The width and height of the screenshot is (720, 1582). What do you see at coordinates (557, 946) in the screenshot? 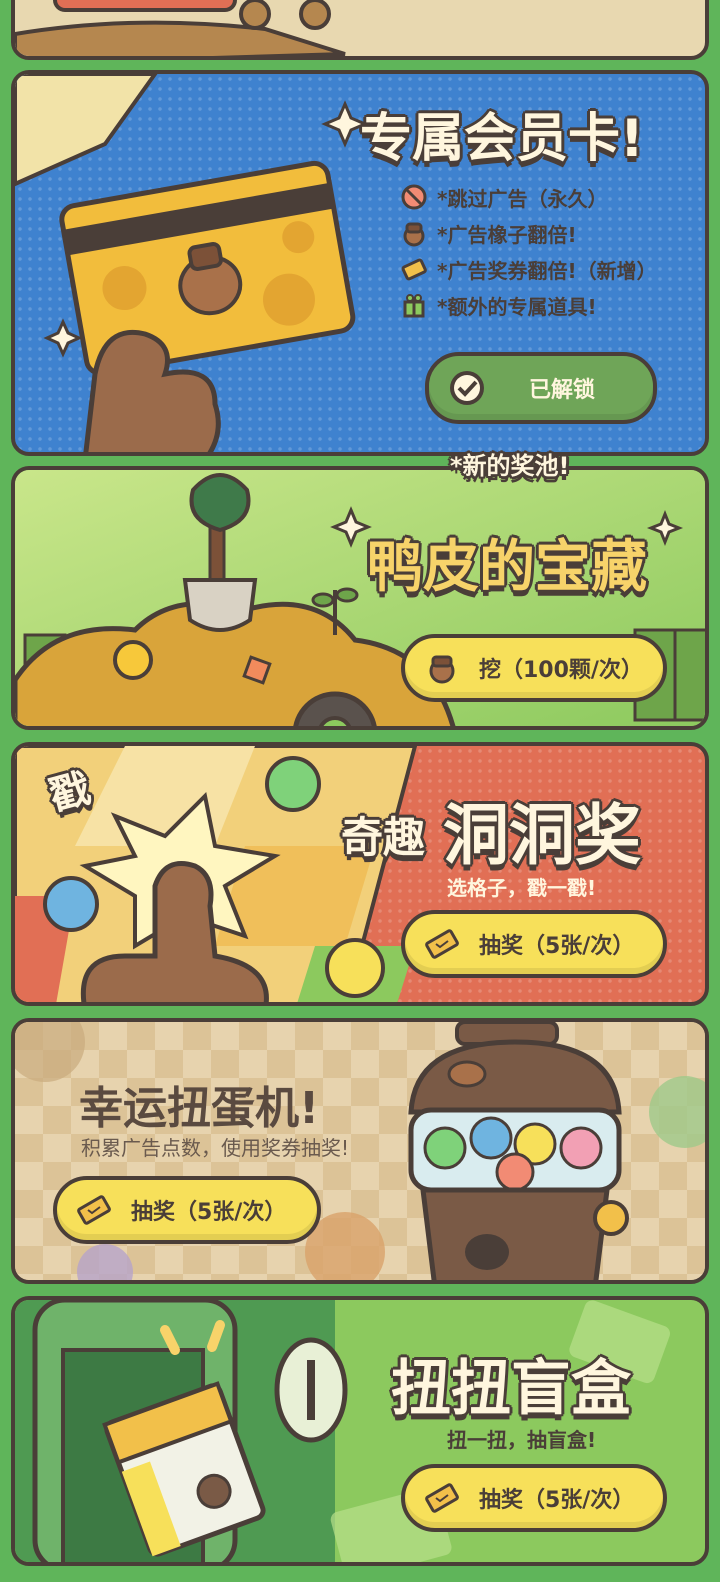
I see `hole-prize-draw-label: 抽奖（5张/次）` at bounding box center [557, 946].